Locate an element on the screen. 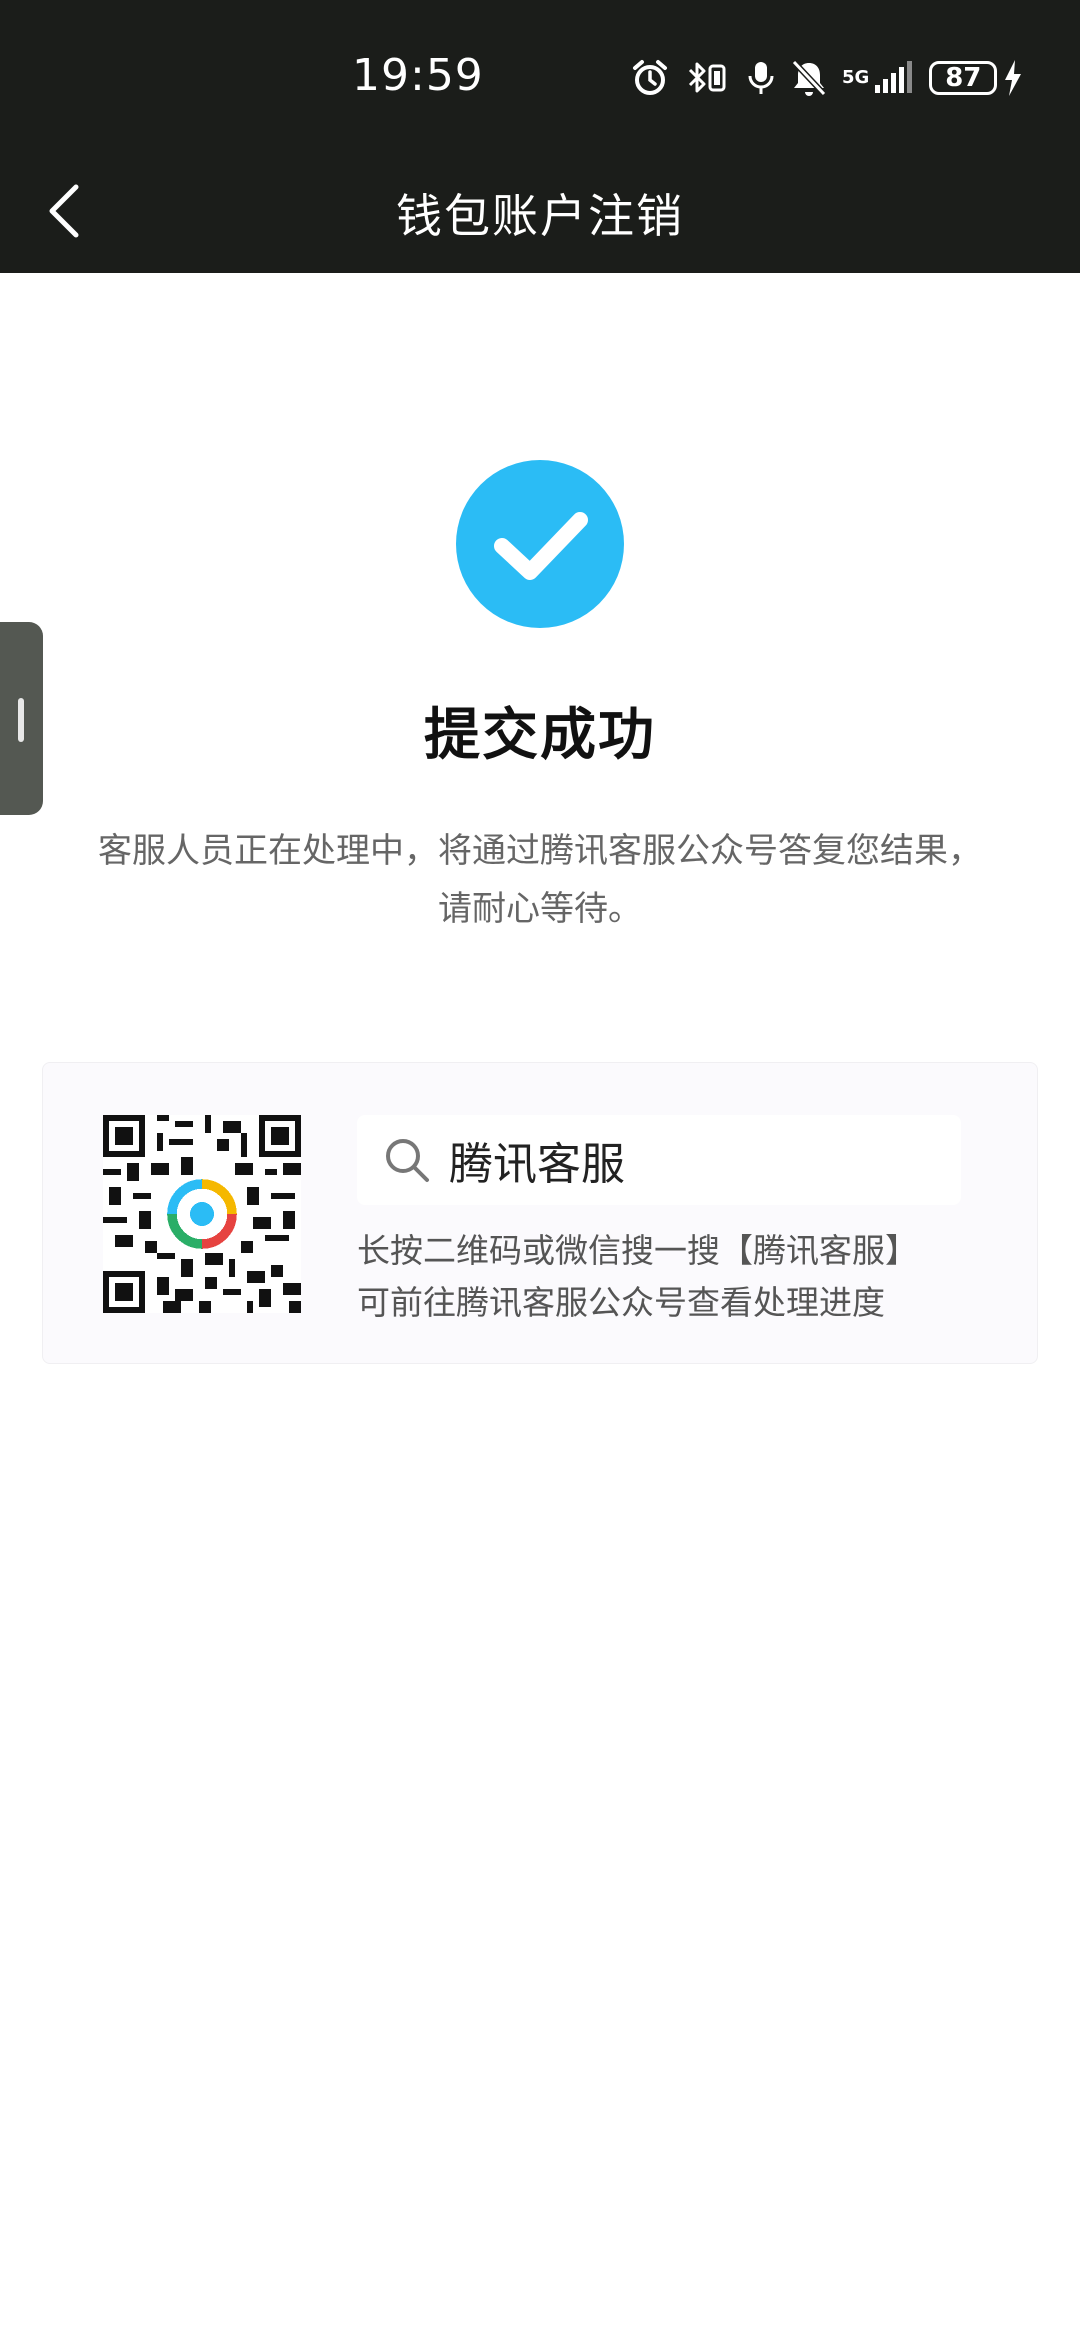  search-bar: 腾讯客服 is located at coordinates (659, 1160).